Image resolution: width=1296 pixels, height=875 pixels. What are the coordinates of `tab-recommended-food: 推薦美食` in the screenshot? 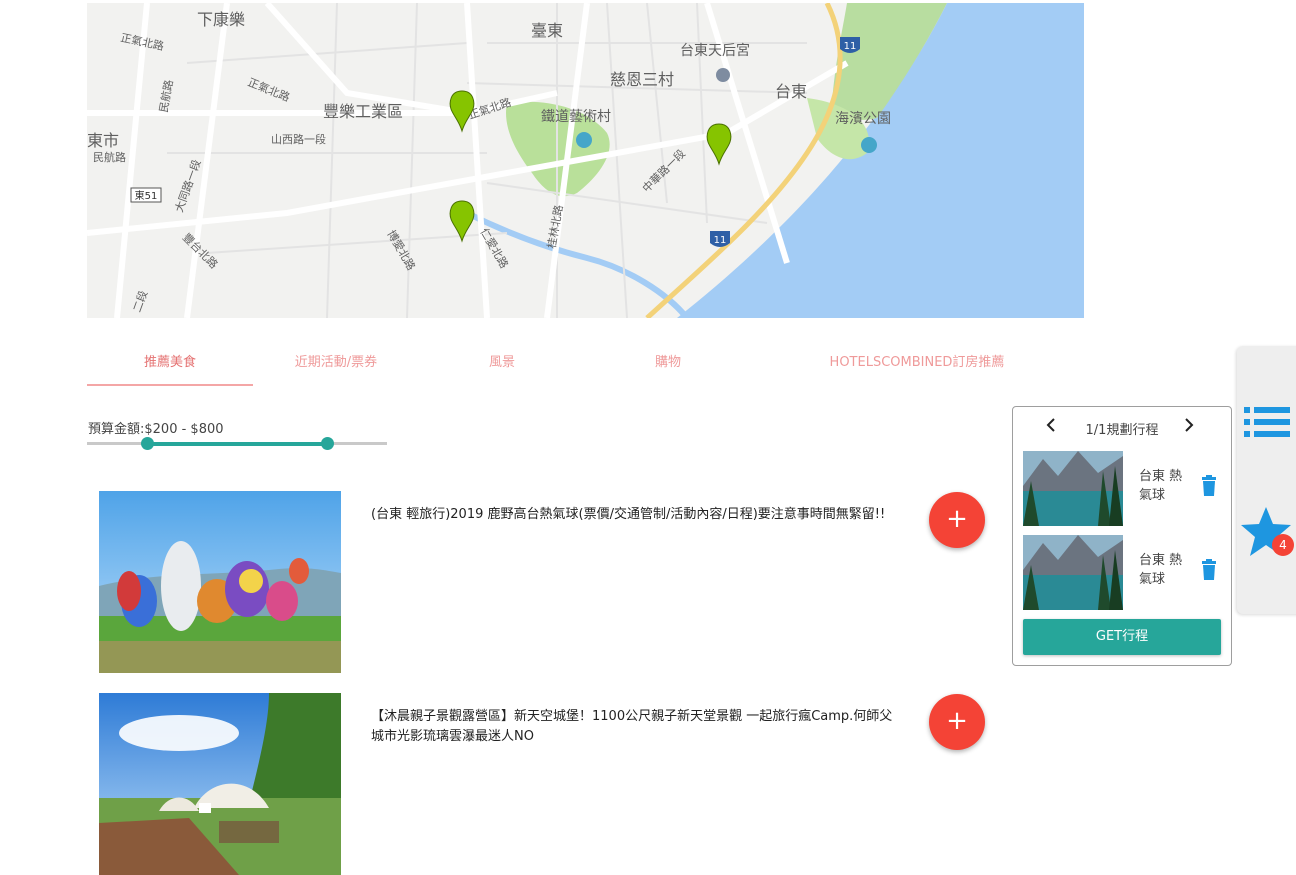 It's located at (170, 364).